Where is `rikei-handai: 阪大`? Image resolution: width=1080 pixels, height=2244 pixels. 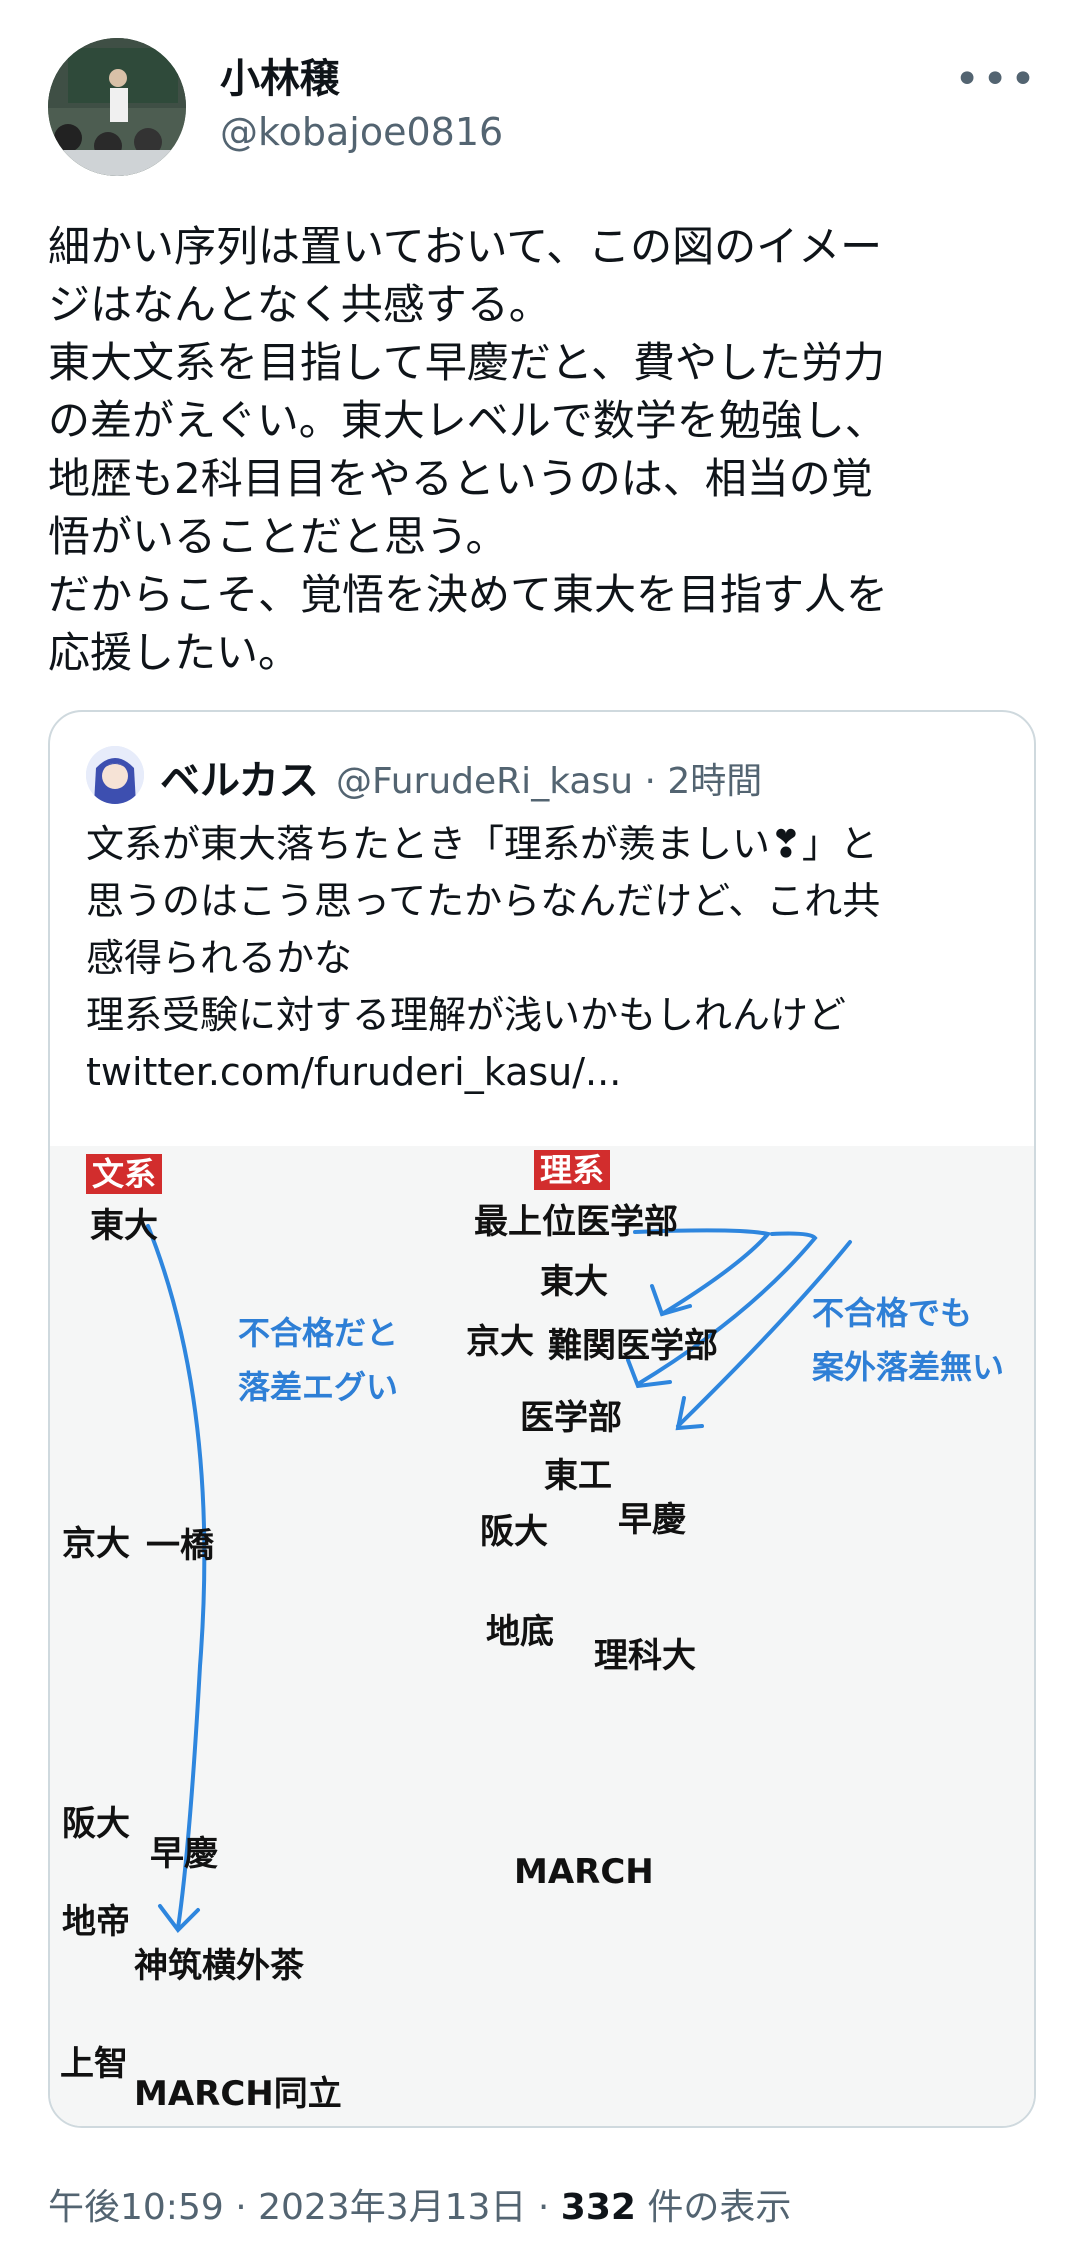
rikei-handai: 阪大 is located at coordinates (514, 1532).